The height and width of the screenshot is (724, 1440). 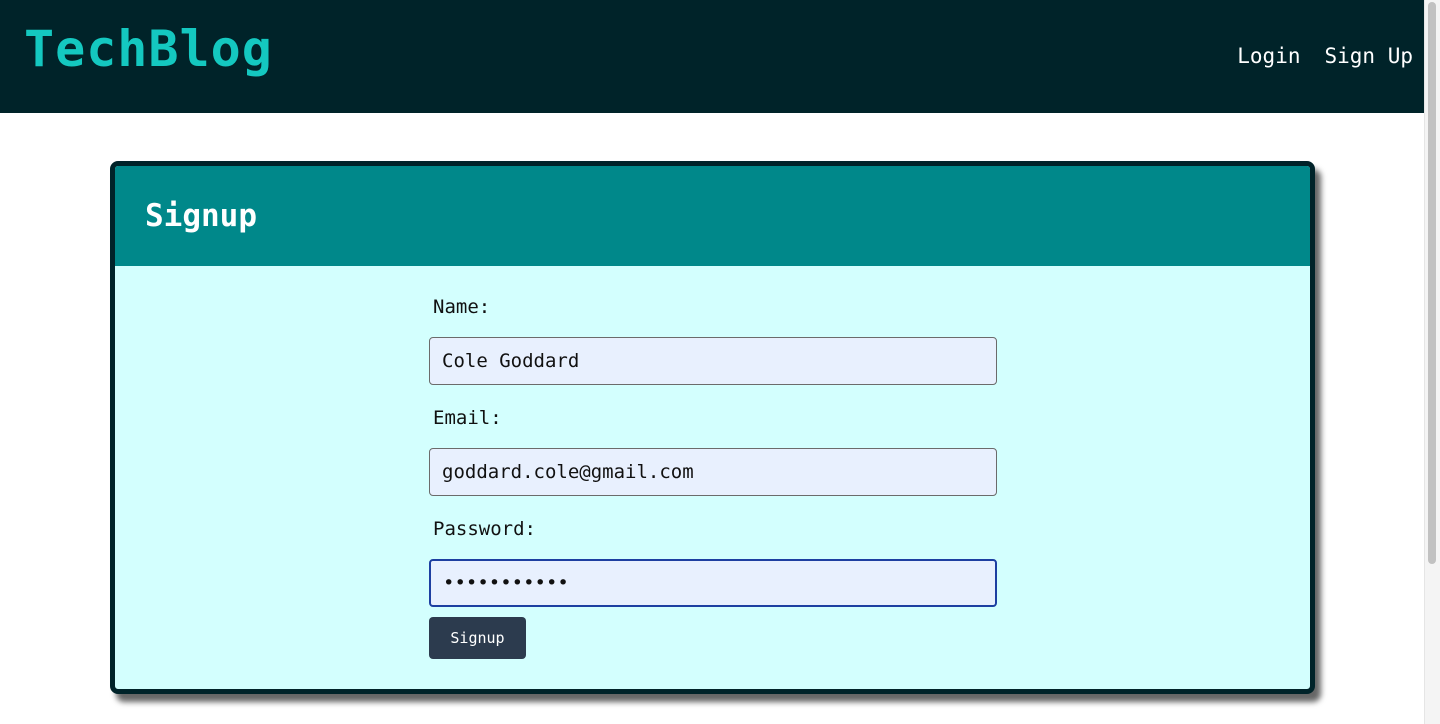 I want to click on card-header: Signup, so click(x=712, y=216).